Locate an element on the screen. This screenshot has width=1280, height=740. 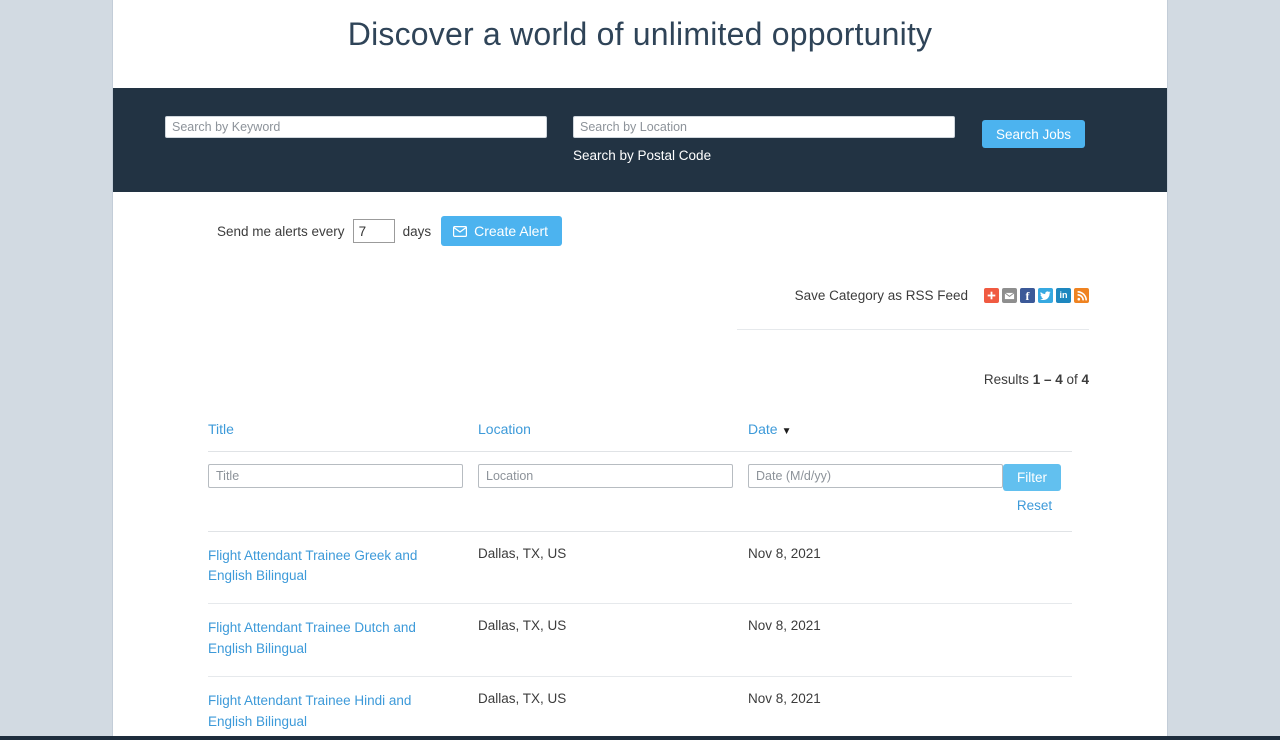
search-location-input is located at coordinates (764, 127).